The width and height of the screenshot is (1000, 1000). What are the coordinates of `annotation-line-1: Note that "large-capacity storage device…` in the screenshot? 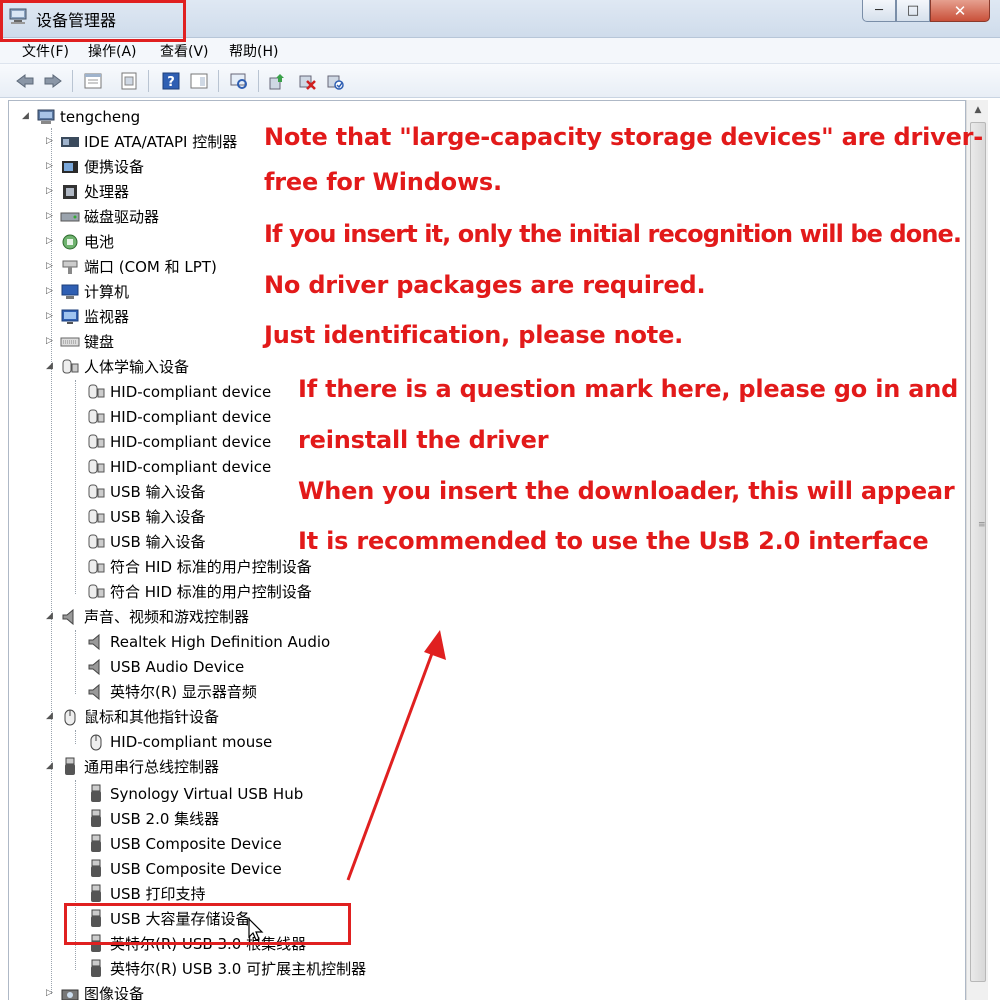 It's located at (624, 137).